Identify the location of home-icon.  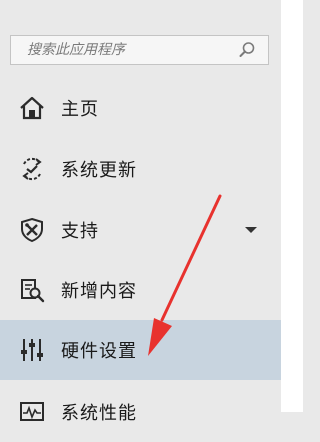
(32, 108).